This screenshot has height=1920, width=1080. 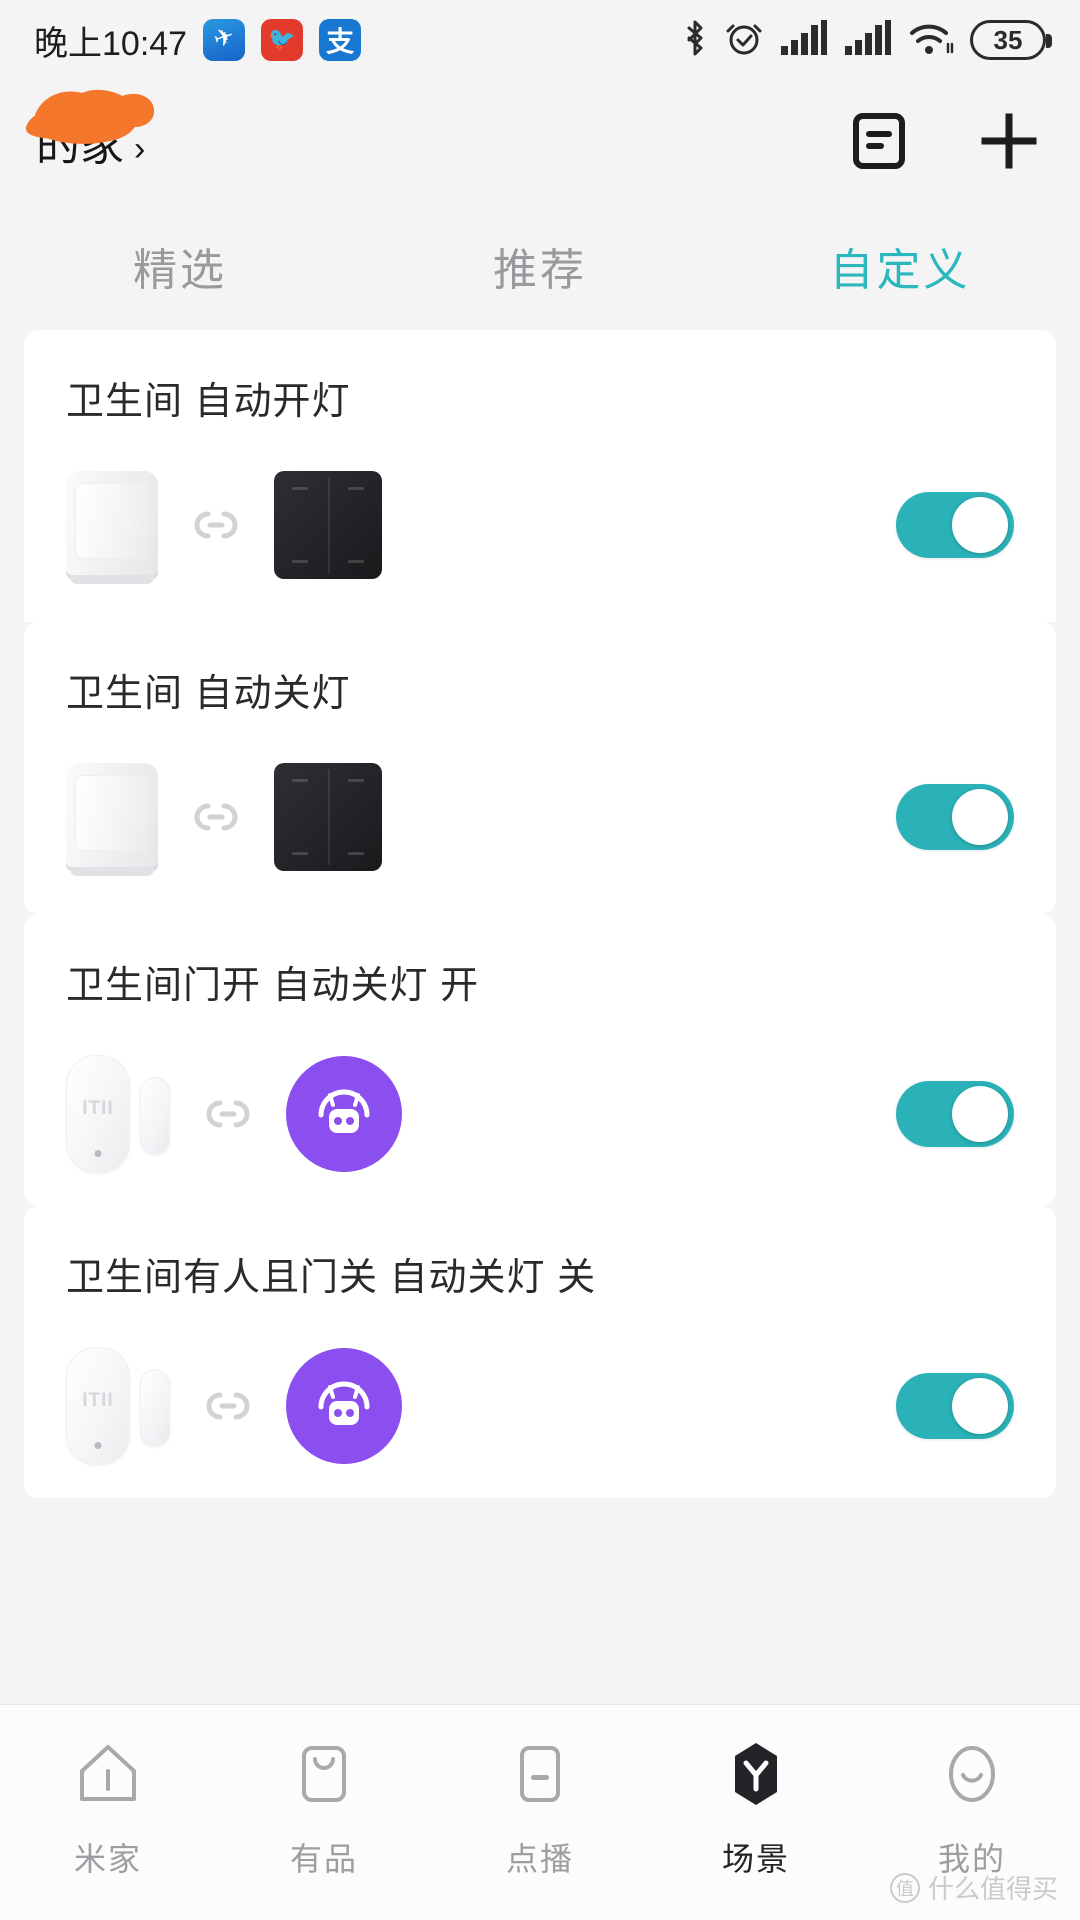 I want to click on bottom-navigation: 米家 有品 点播 场景 我的 值 什么值得买, so click(x=540, y=1812).